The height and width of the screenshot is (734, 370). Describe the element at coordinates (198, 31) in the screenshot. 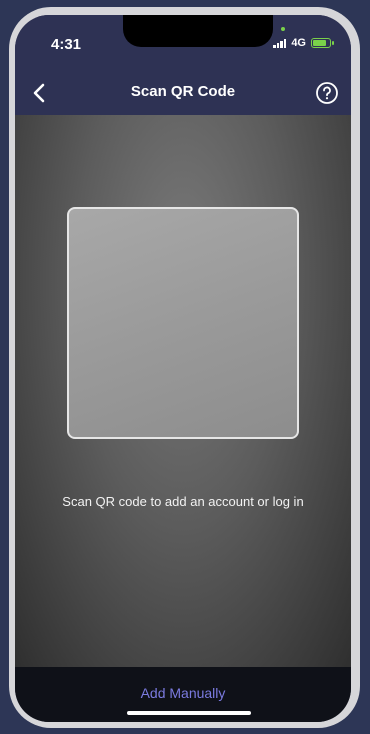

I see `device-notch` at that location.